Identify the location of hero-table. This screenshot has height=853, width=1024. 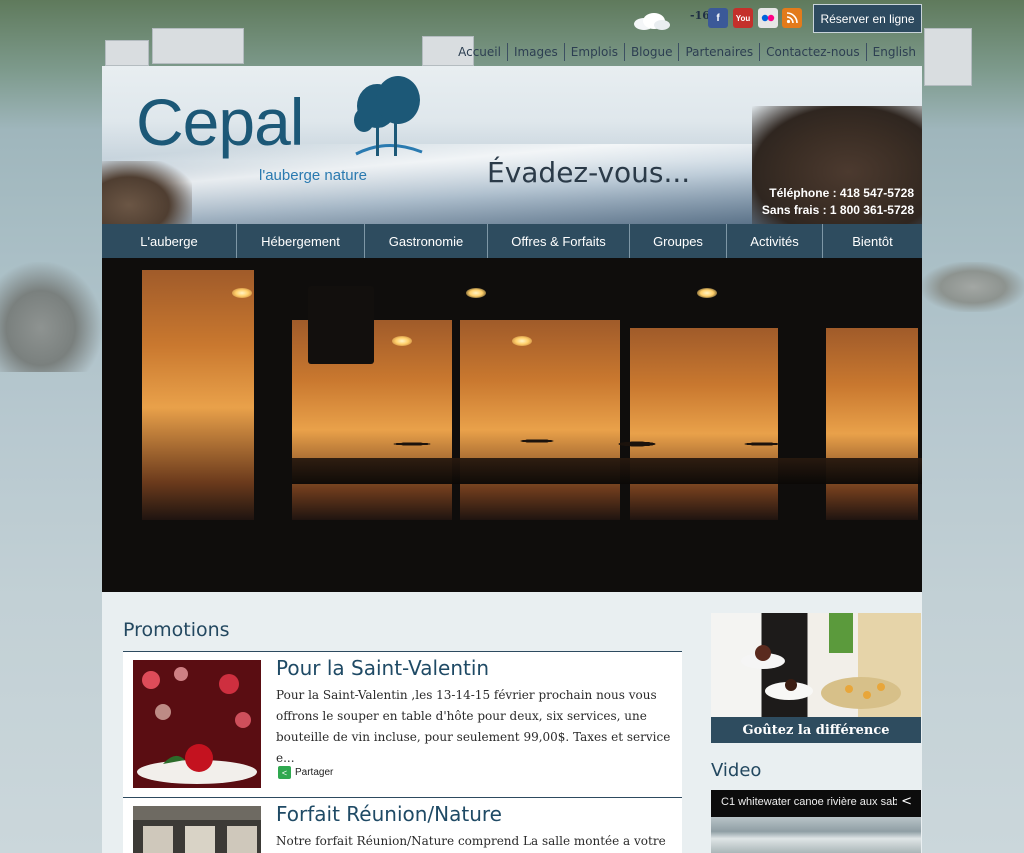
(607, 471).